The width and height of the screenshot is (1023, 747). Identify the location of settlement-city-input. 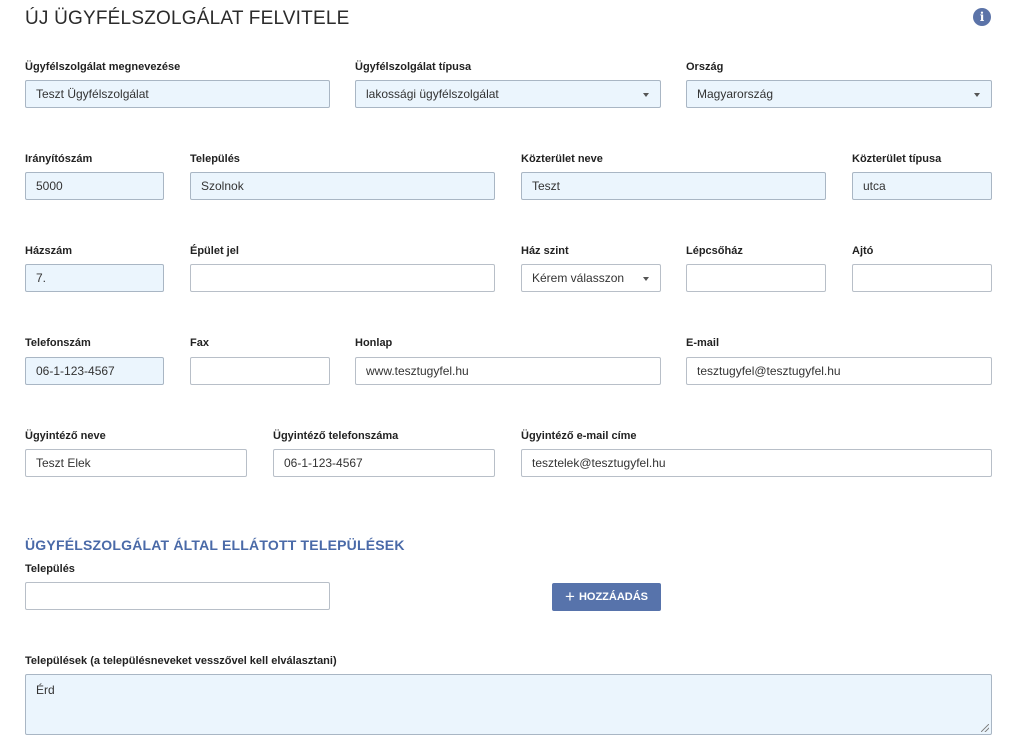
(177, 596).